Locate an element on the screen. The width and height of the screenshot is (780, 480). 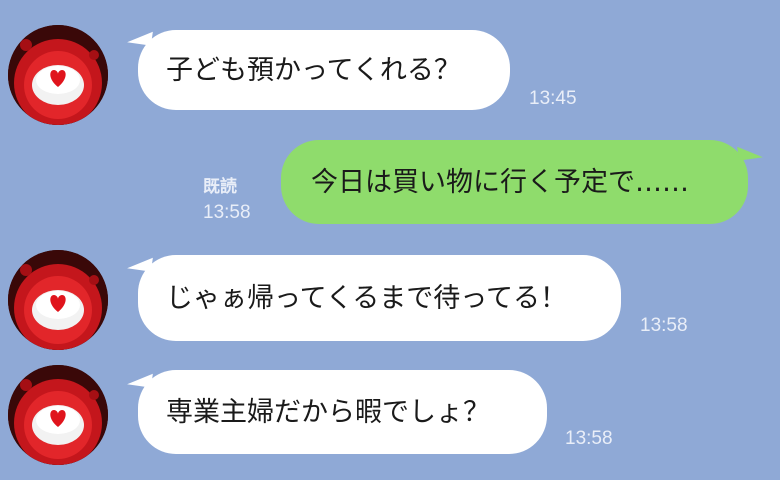
message-bubble-incoming: じゃぁ帰ってくるまで待ってる！ is located at coordinates (379, 298).